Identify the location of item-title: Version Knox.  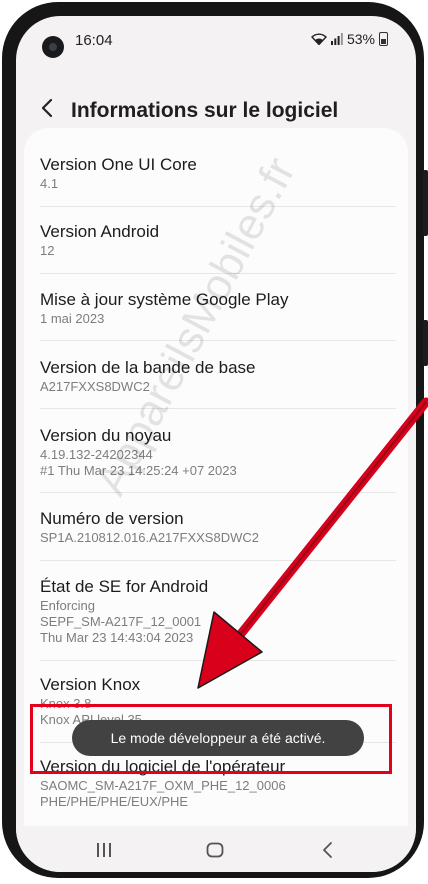
(90, 684).